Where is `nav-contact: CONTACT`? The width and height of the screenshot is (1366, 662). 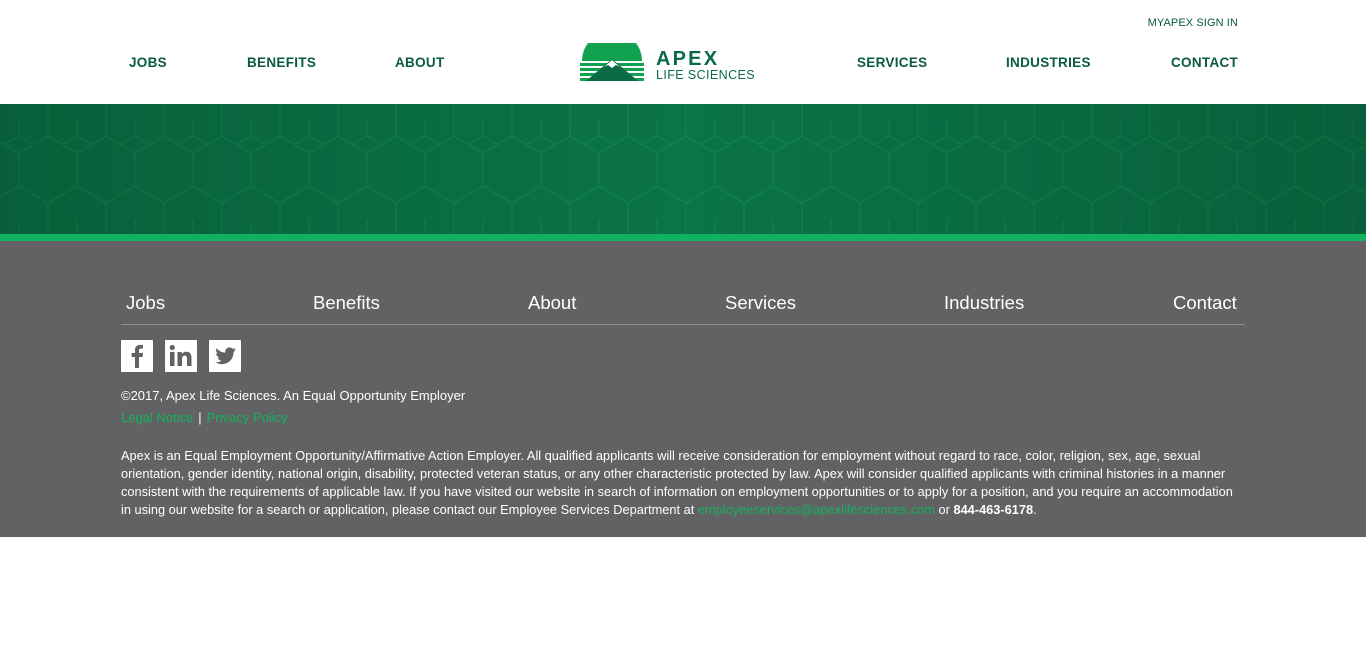 nav-contact: CONTACT is located at coordinates (1204, 62).